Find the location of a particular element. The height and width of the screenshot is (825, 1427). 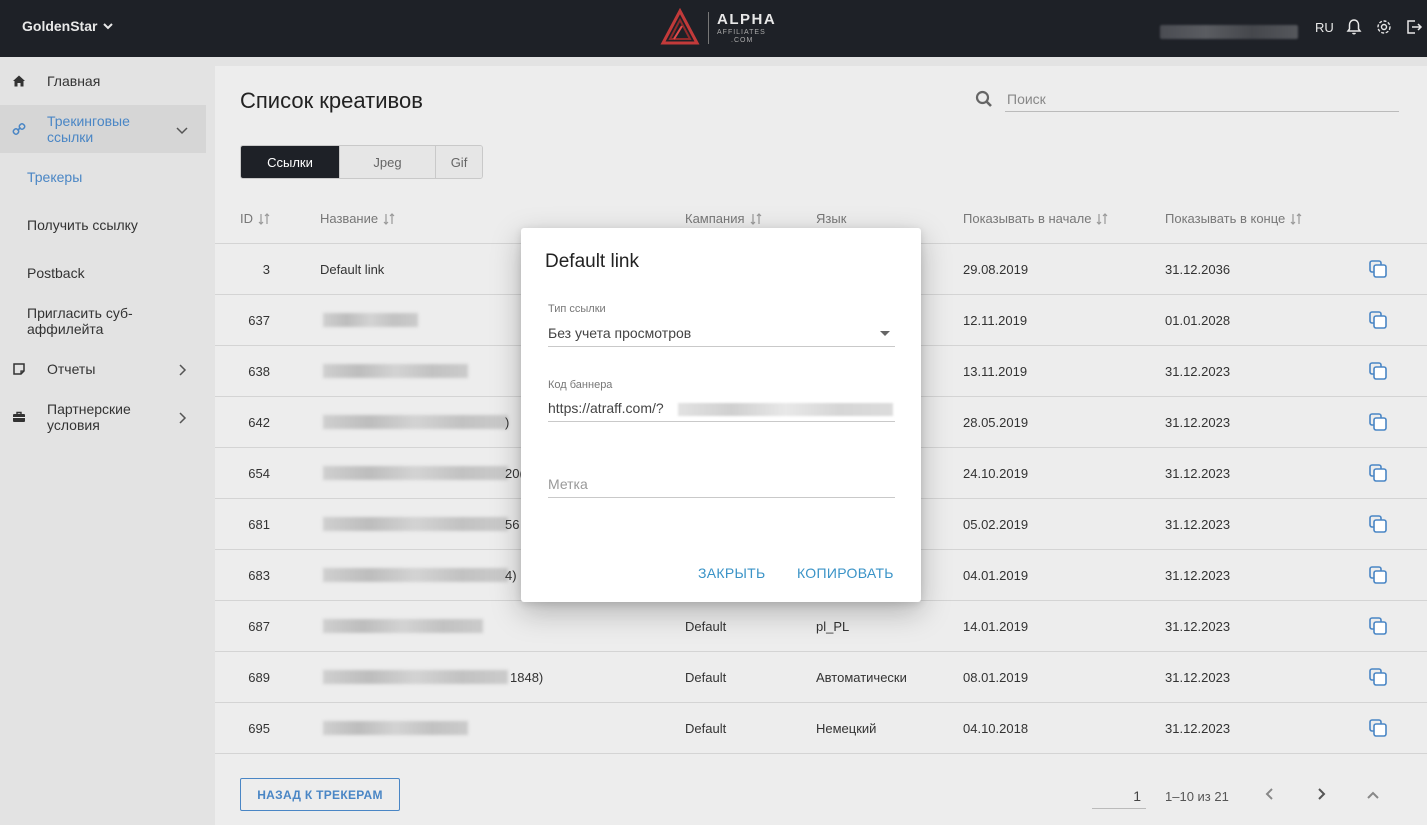

banner-code-value: https://atraff.com/? is located at coordinates (606, 408).